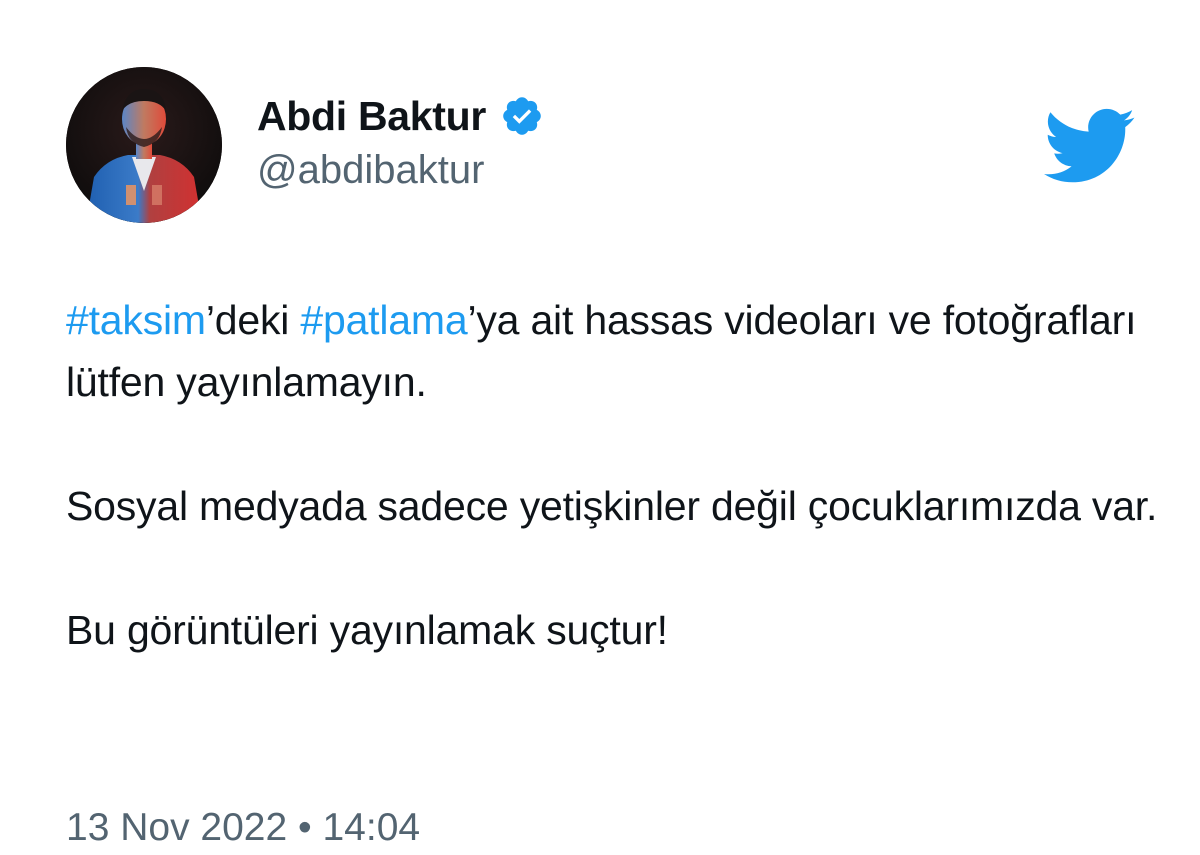 The width and height of the screenshot is (1200, 855). I want to click on display-name: Abdi Baktur, so click(371, 116).